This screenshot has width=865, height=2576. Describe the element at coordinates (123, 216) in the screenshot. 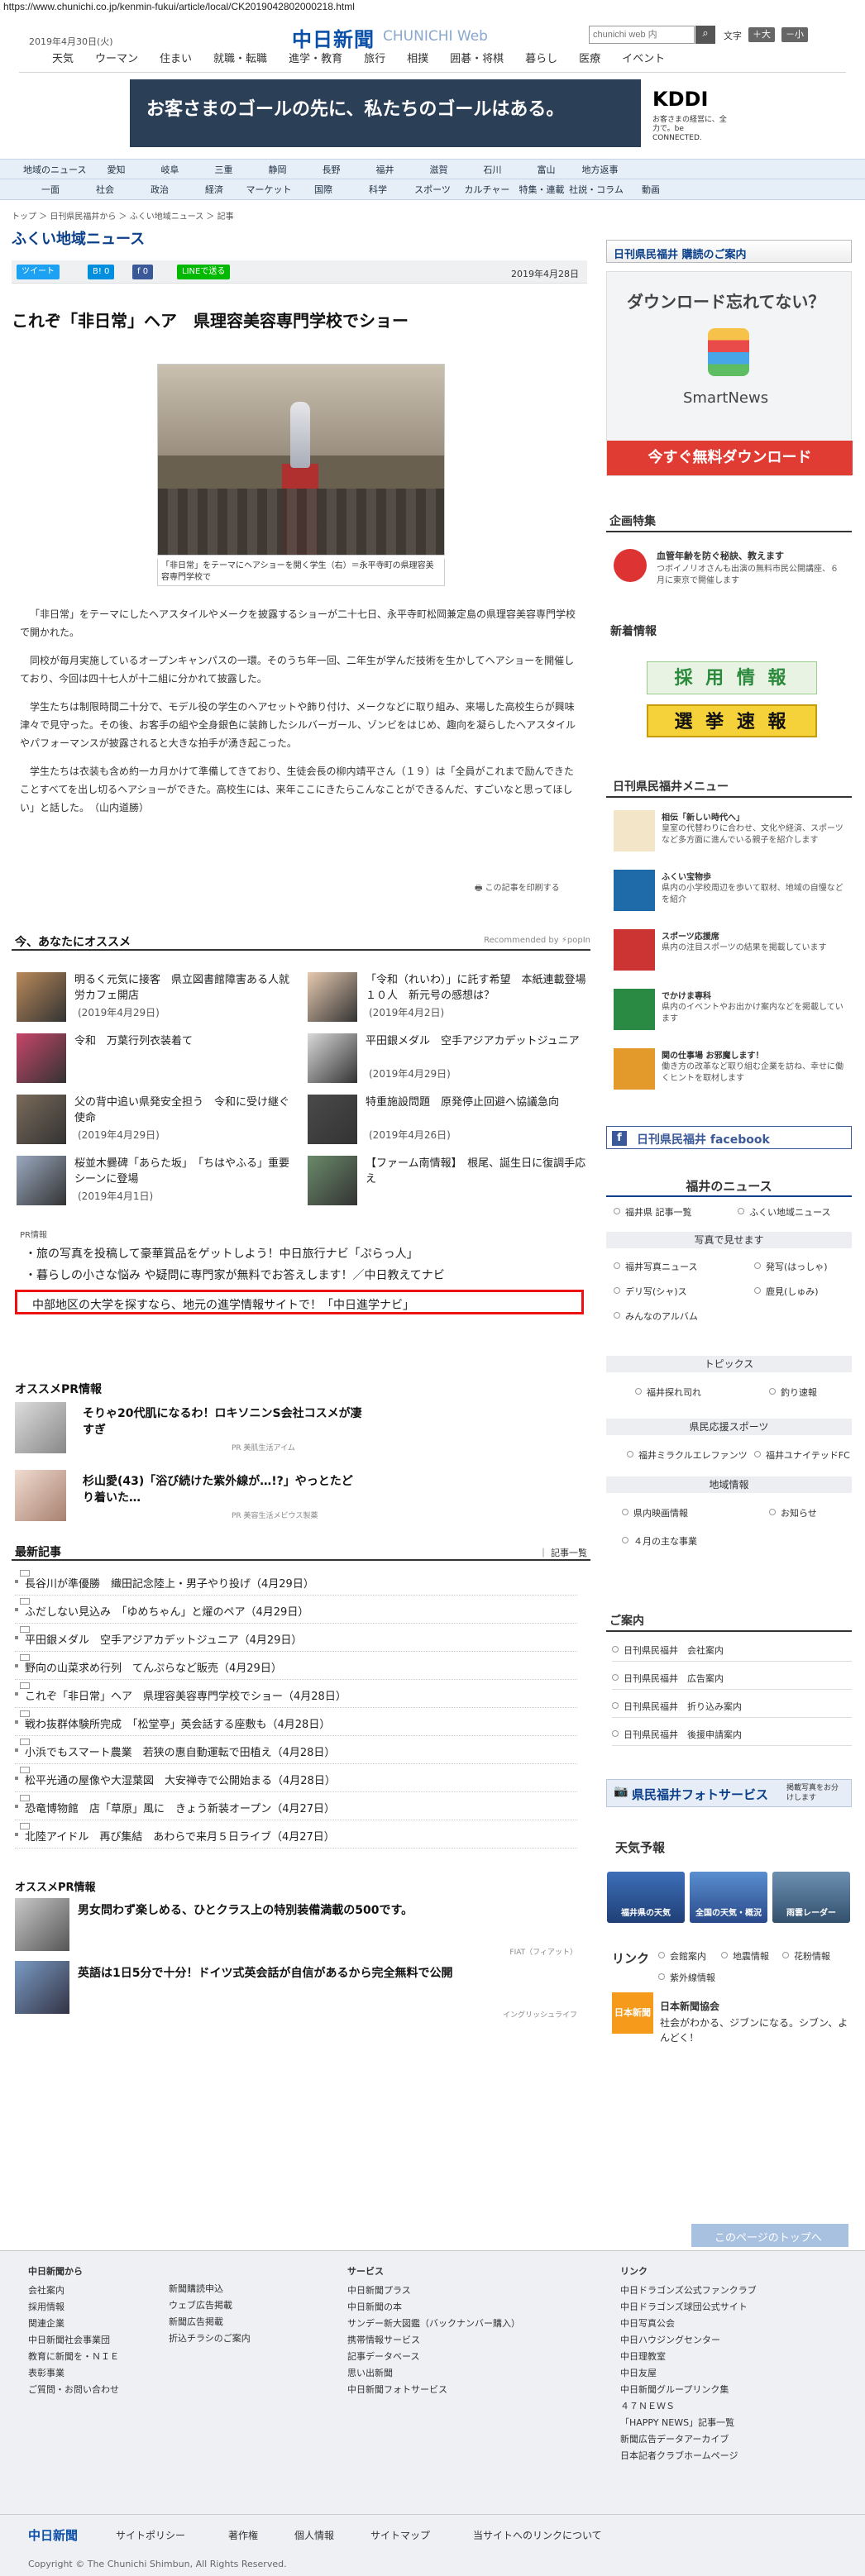

I see `breadcrumb: トップ ＞ 日刊県民福井から ＞ ふくい地域ニュース ＞ 記事` at that location.